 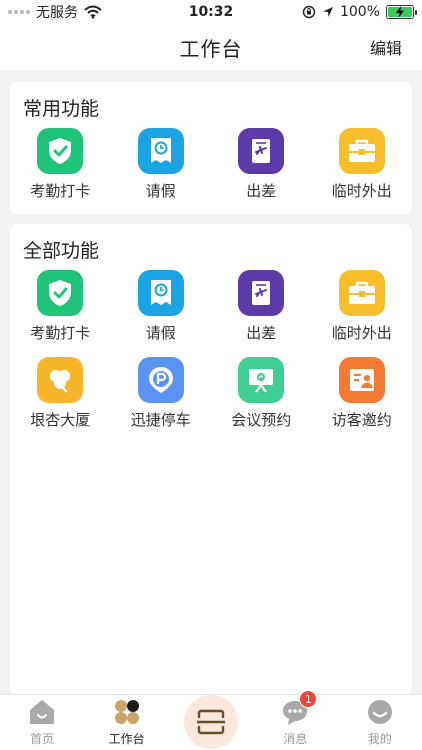 I want to click on ginkgo-leaf-icon, so click(x=60, y=380).